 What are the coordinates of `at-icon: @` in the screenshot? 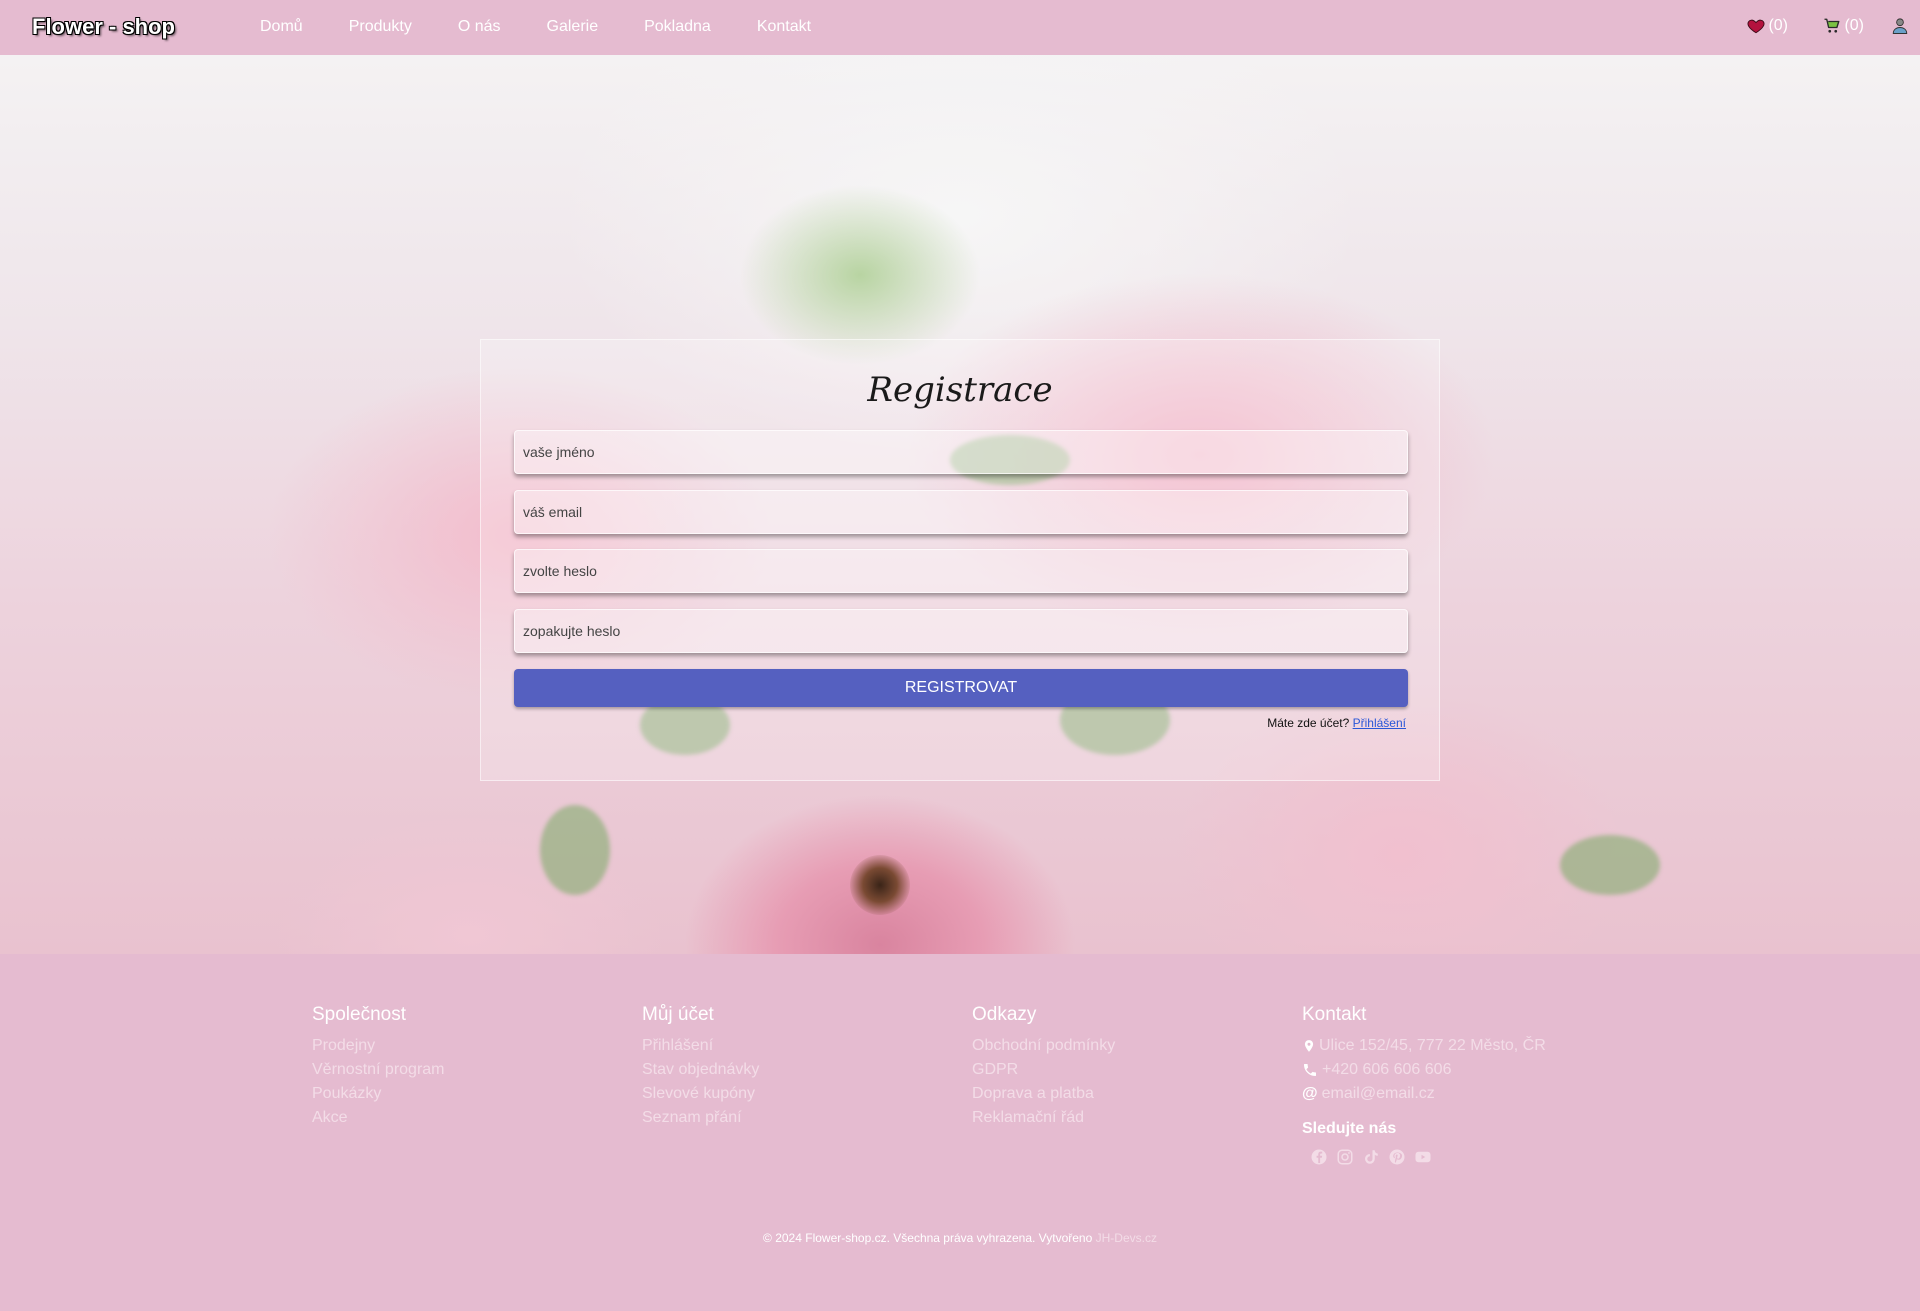 It's located at (1310, 1093).